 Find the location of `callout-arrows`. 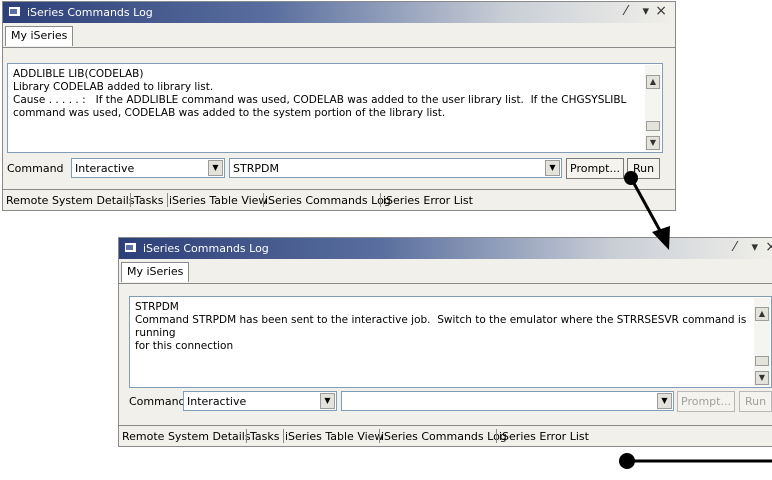

callout-arrows is located at coordinates (695, 320).